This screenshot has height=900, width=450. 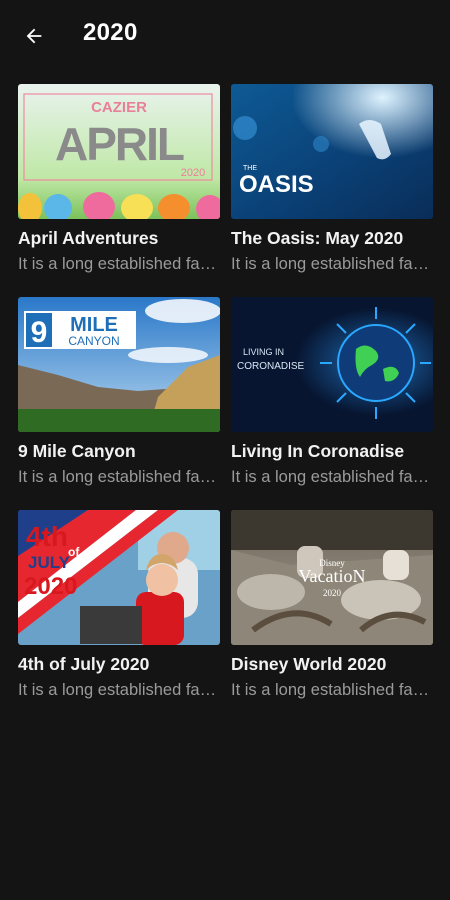 I want to click on thumb-text: APRIL, so click(x=119, y=144).